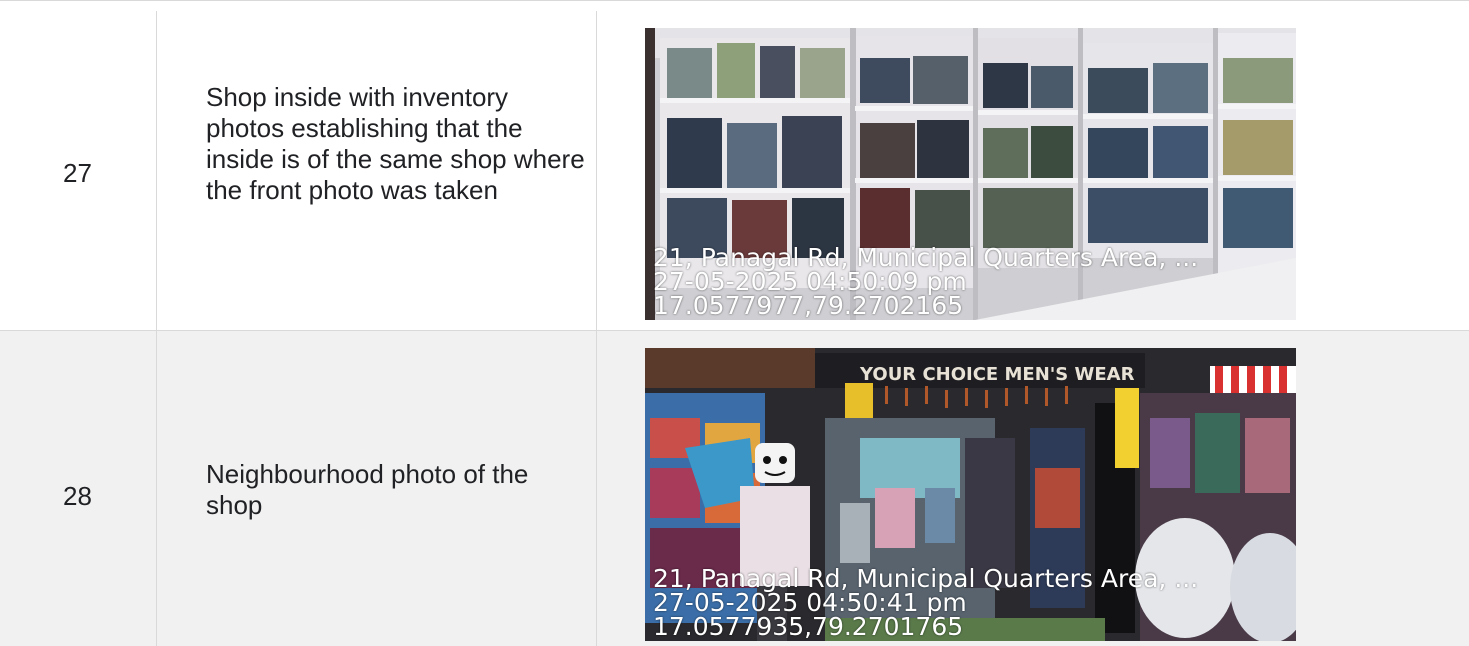  What do you see at coordinates (367, 489) in the screenshot?
I see `row-description: Neighbourhood photo of the shop` at bounding box center [367, 489].